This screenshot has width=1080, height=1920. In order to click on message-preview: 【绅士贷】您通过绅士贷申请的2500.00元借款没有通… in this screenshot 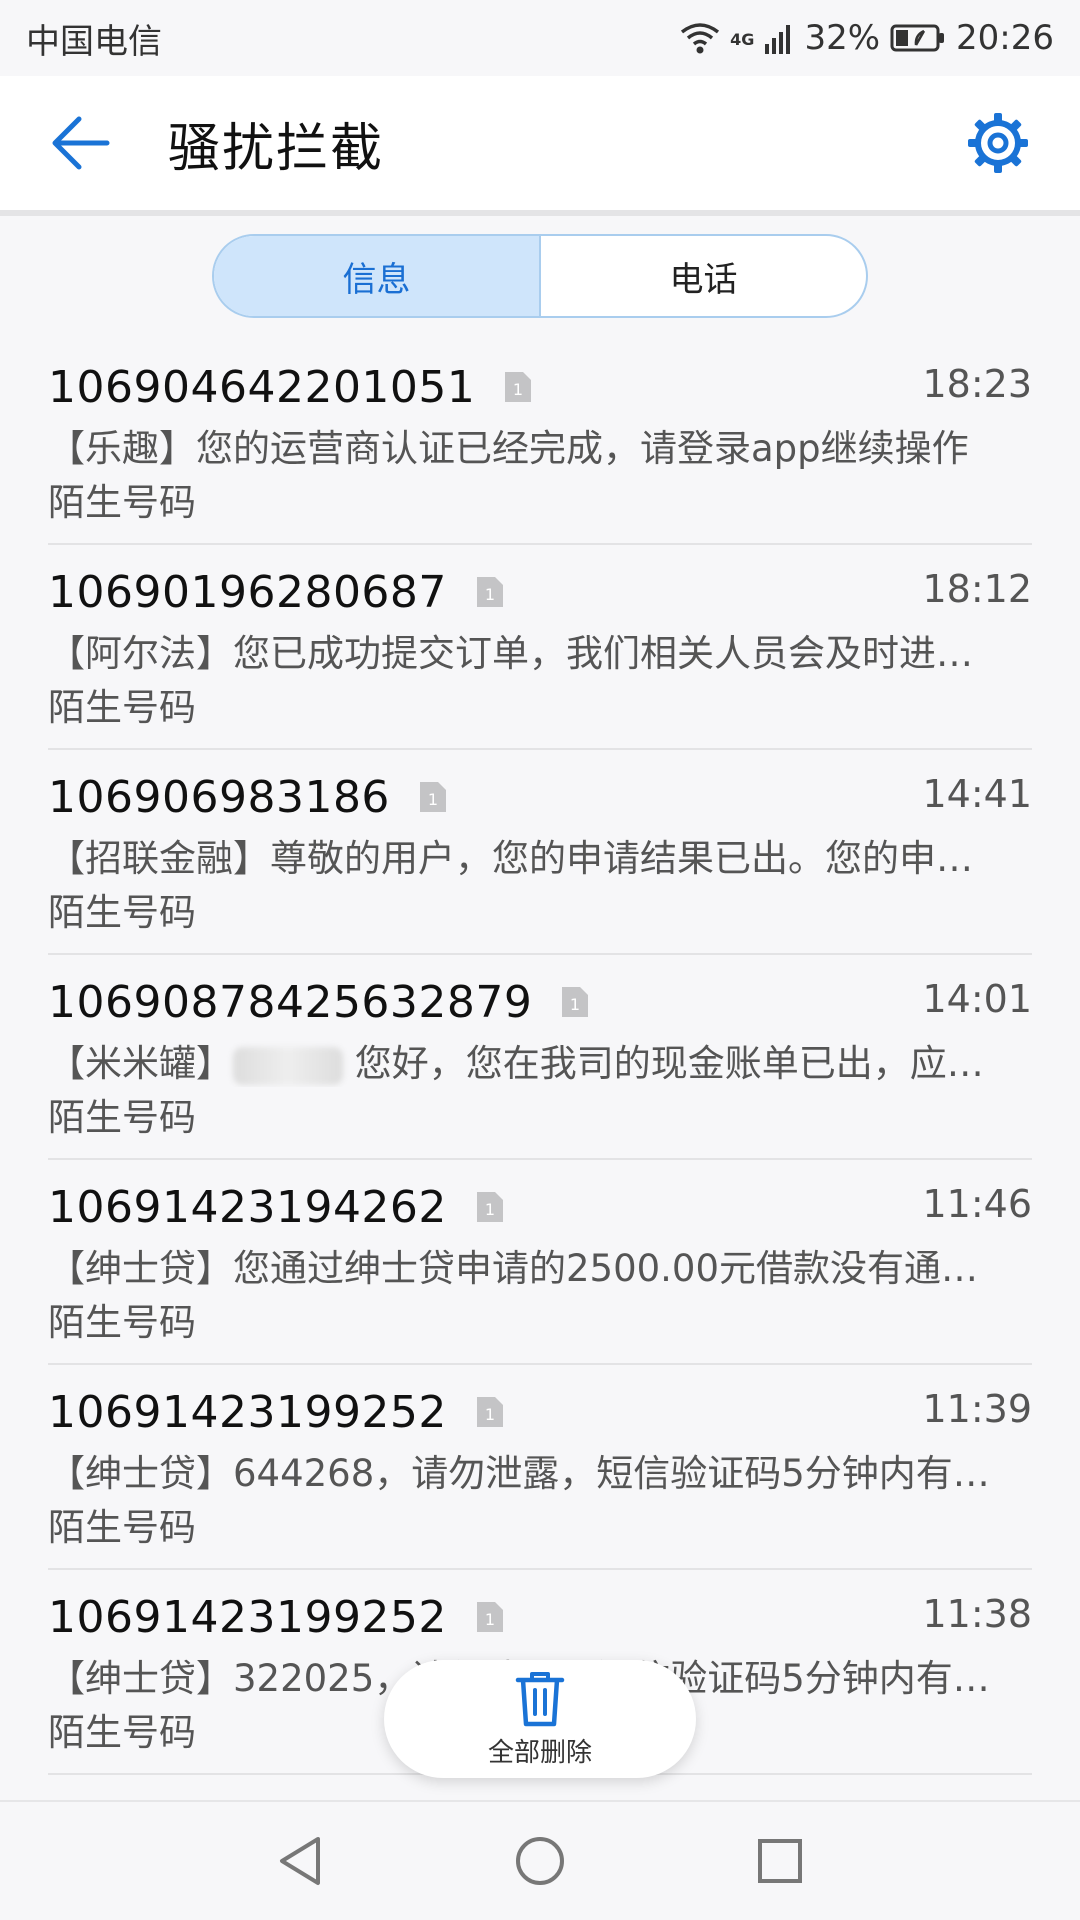, I will do `click(513, 1268)`.